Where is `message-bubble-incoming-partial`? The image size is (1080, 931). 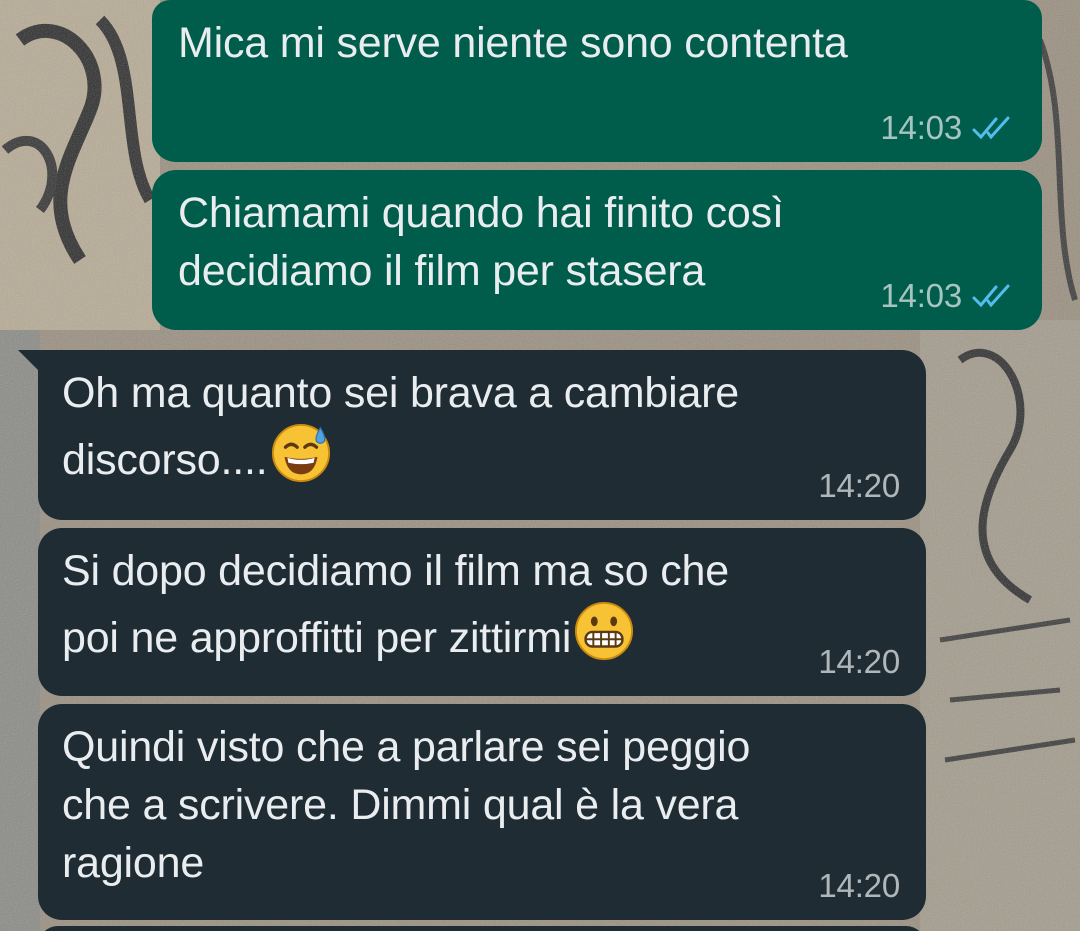 message-bubble-incoming-partial is located at coordinates (482, 928).